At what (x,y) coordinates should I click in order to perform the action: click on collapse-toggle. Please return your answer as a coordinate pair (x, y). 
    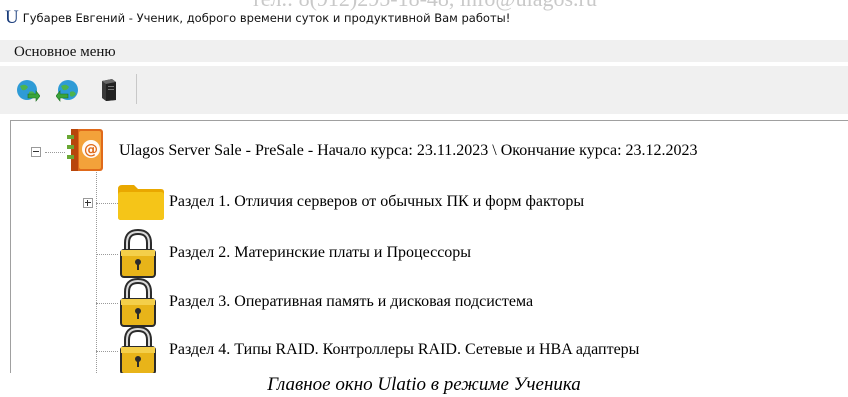
    Looking at the image, I should click on (36, 152).